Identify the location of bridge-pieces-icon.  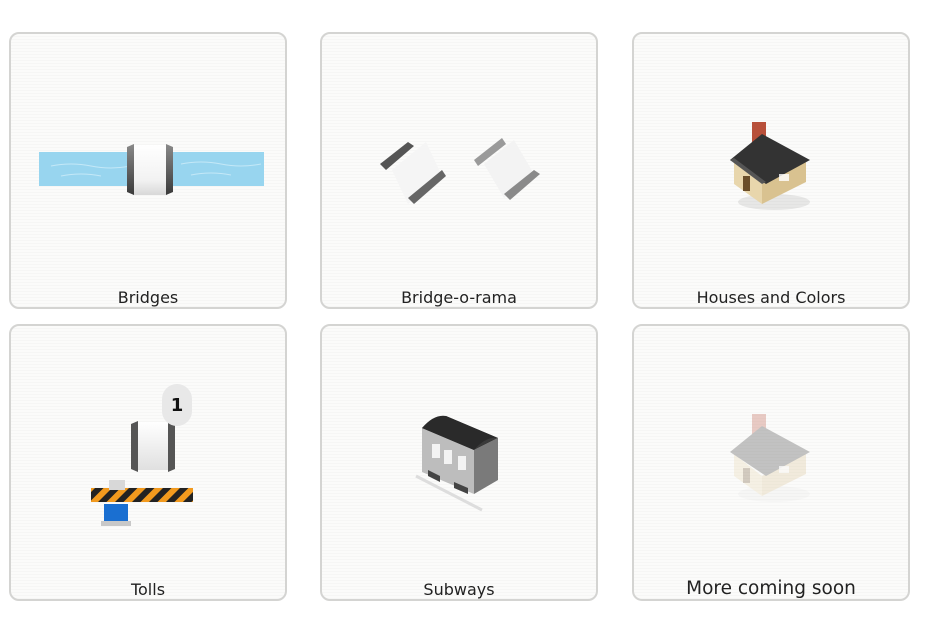
(460, 171).